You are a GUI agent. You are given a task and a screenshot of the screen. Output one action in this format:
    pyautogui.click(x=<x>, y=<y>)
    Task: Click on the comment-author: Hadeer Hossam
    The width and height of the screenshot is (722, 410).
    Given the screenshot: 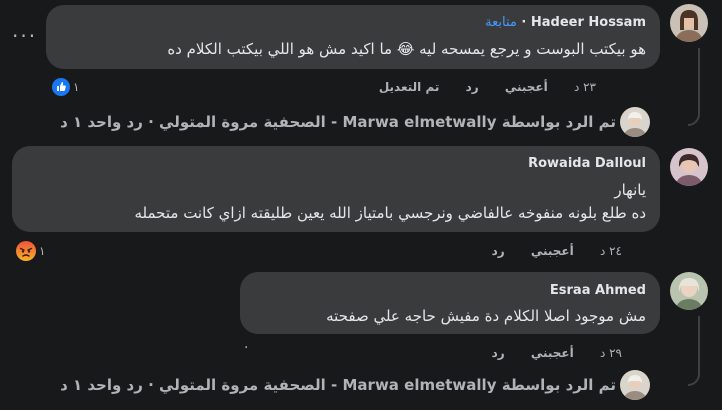 What is the action you would take?
    pyautogui.click(x=588, y=22)
    